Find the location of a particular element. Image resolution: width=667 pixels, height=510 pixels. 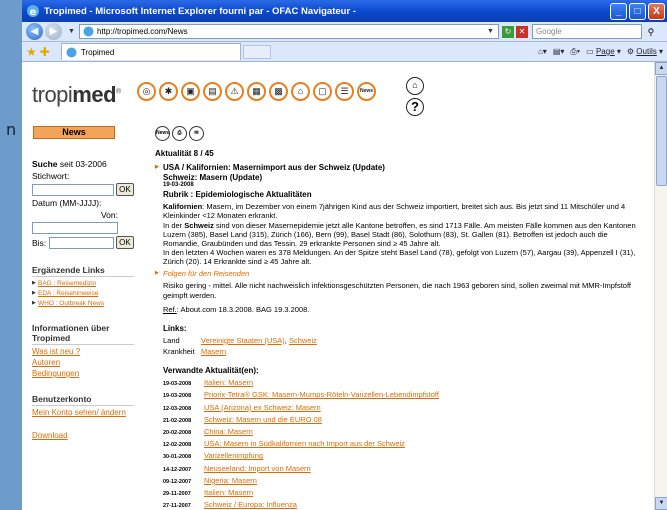

mosquito-icon: ✱ is located at coordinates (168, 91).